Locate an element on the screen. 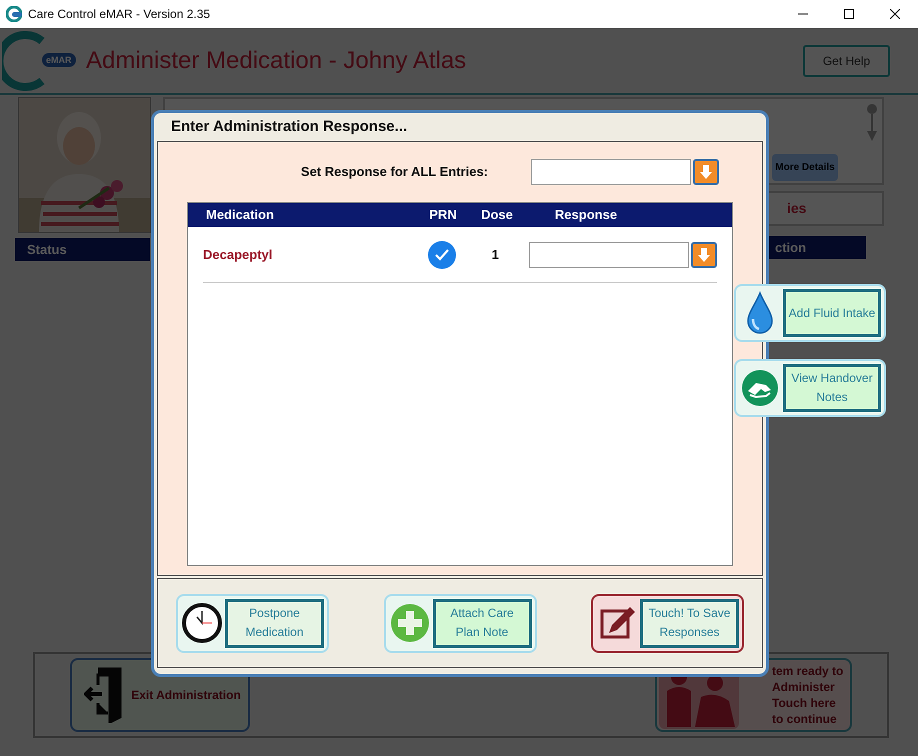  save-responses-button: Touch! To Save Responses is located at coordinates (667, 623).